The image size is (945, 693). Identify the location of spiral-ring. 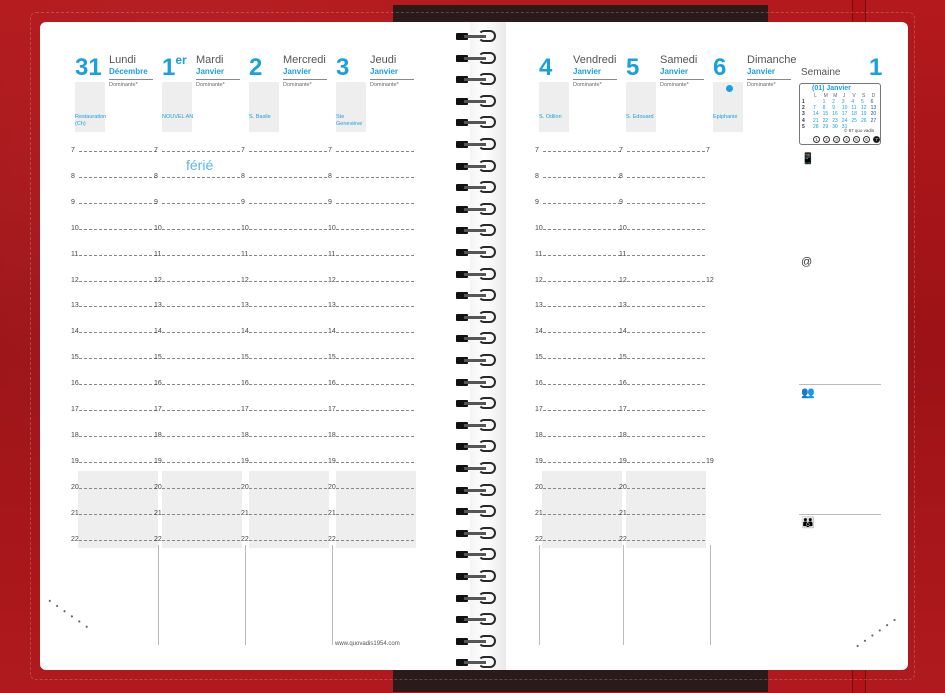
(479, 532).